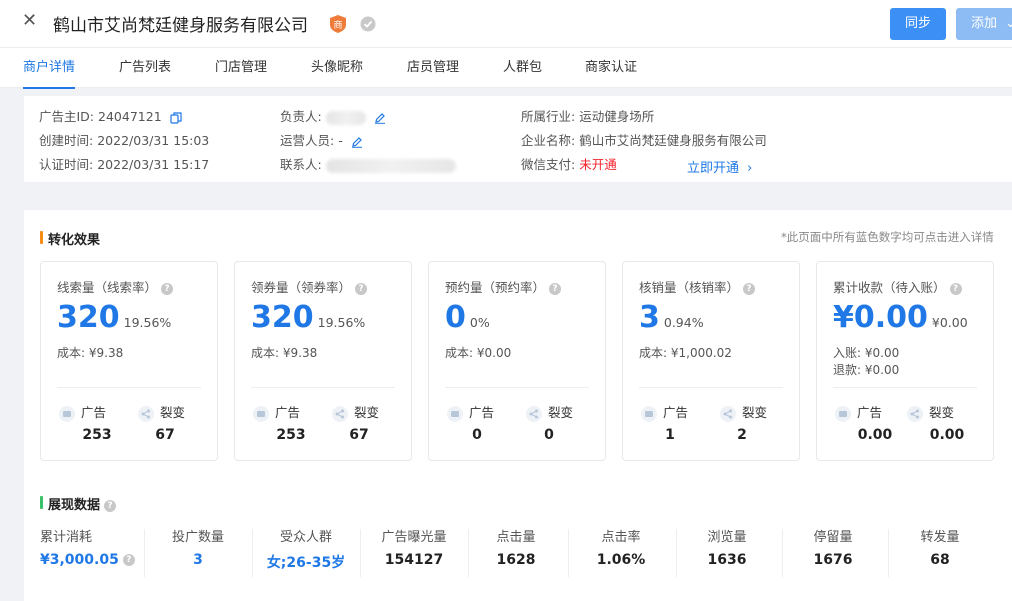 The image size is (1012, 601). Describe the element at coordinates (506, 24) in the screenshot. I see `top-bar: ✕ 鹤山市艾尚梵廷健身服务有限公司 商 同步 添加 ⌄` at that location.